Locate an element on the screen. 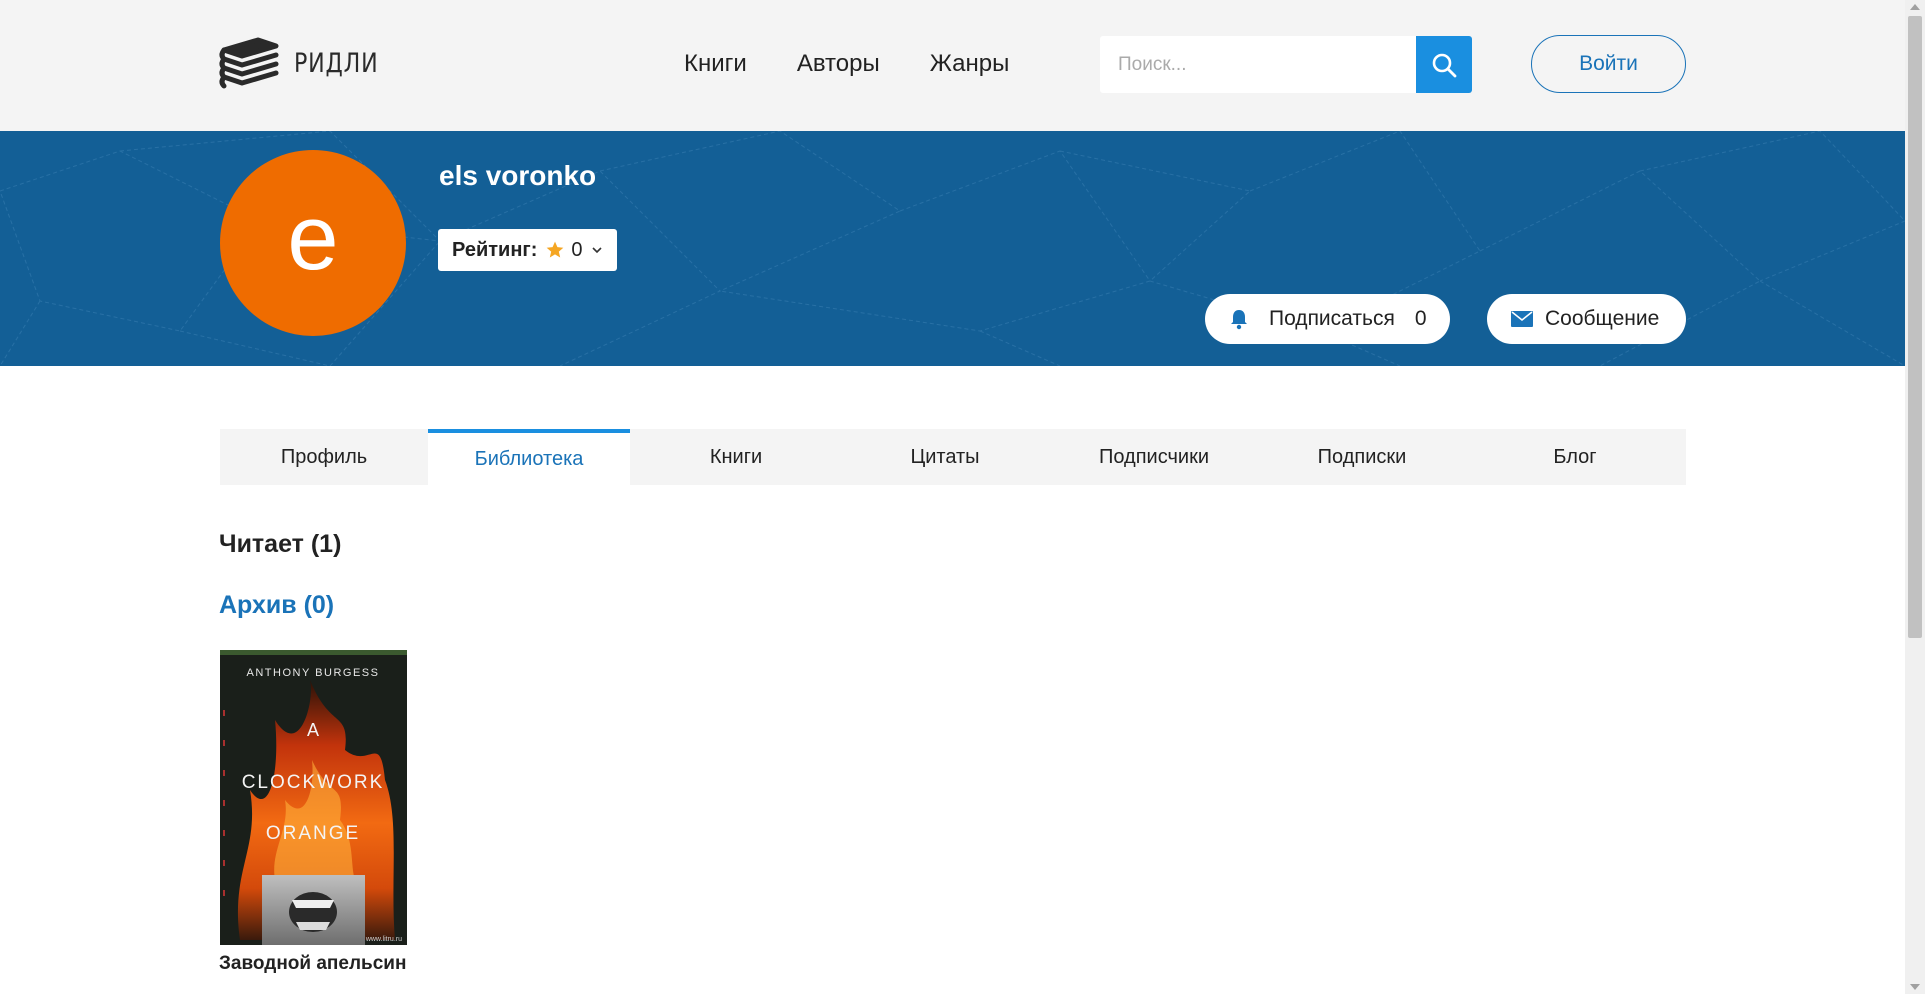 Image resolution: width=1925 pixels, height=994 pixels. star-icon is located at coordinates (555, 249).